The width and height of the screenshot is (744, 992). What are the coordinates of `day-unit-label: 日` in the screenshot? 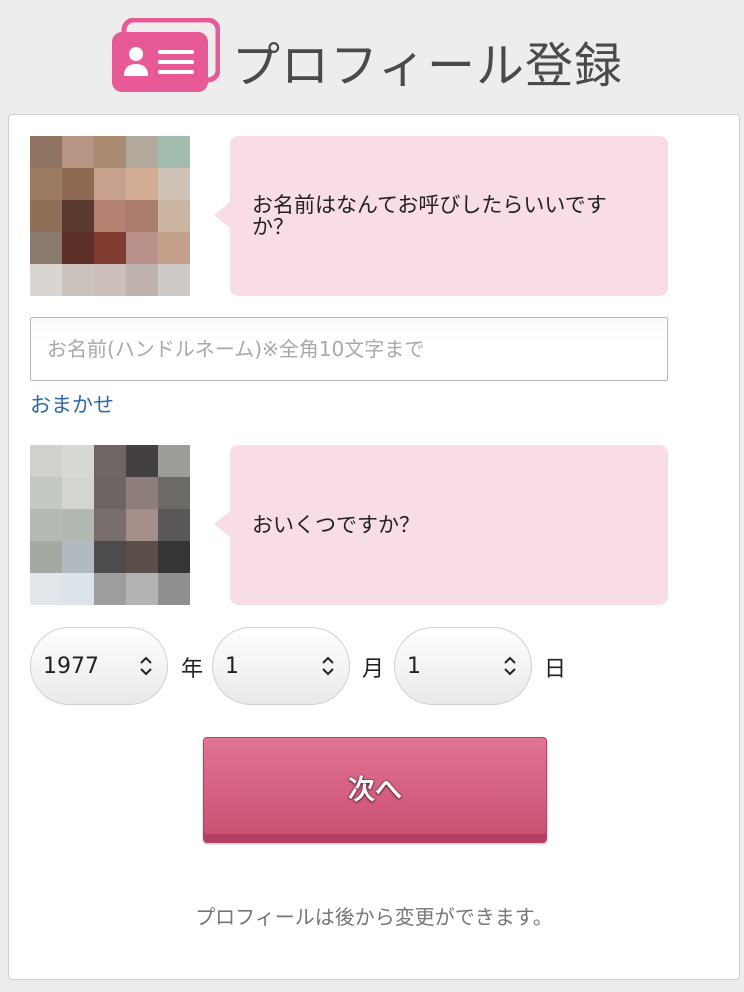 It's located at (555, 669).